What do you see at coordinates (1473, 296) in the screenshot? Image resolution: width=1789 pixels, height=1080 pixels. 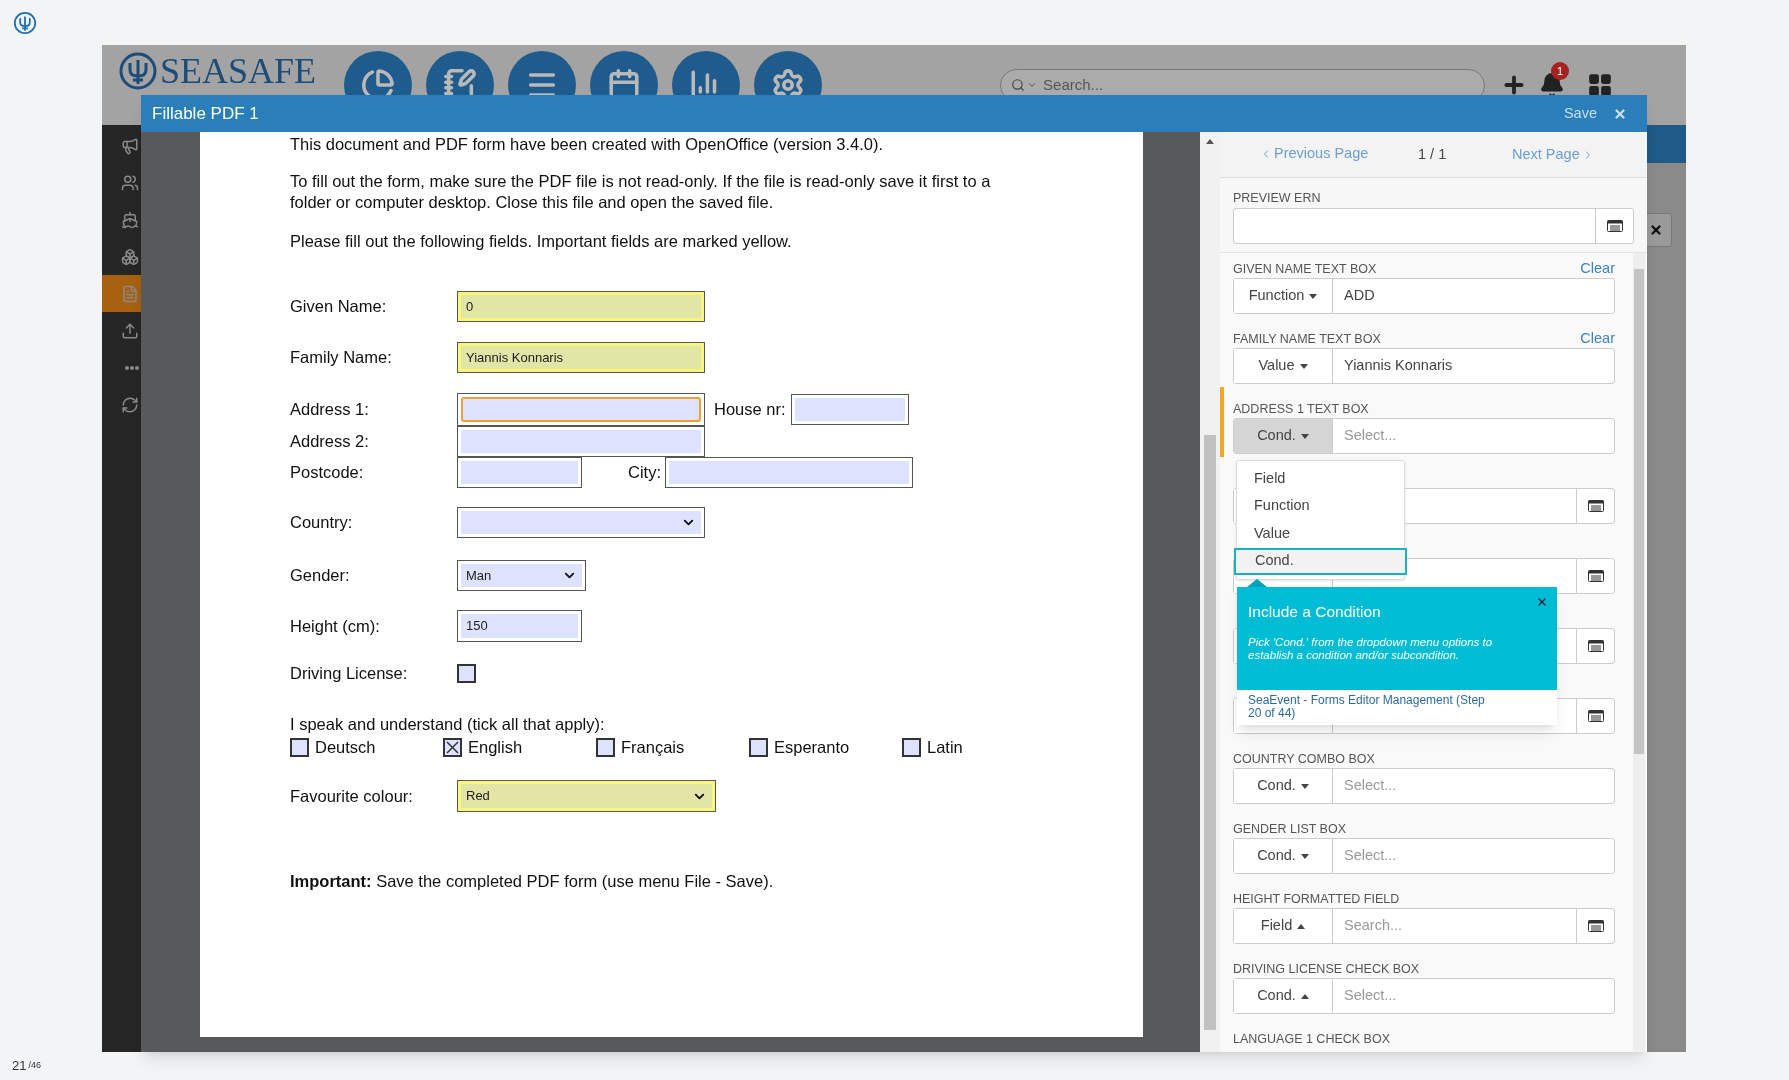 I see `value-input: ADD` at bounding box center [1473, 296].